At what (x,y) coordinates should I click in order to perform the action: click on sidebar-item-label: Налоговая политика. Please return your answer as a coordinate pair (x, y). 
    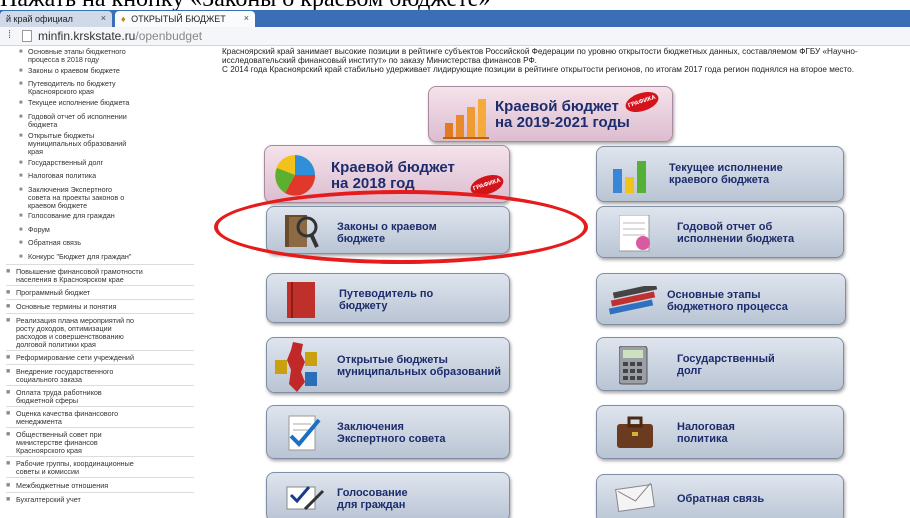
    Looking at the image, I should click on (62, 175).